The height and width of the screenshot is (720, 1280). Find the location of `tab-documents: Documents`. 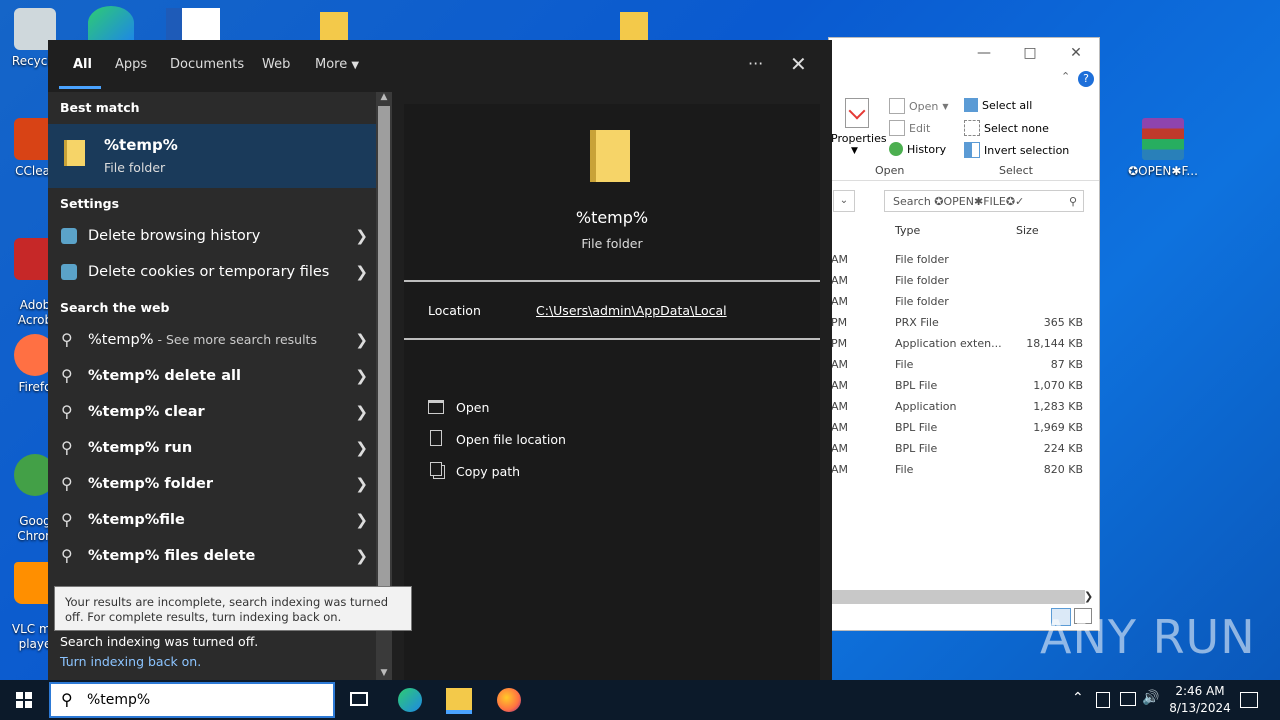

tab-documents: Documents is located at coordinates (207, 64).